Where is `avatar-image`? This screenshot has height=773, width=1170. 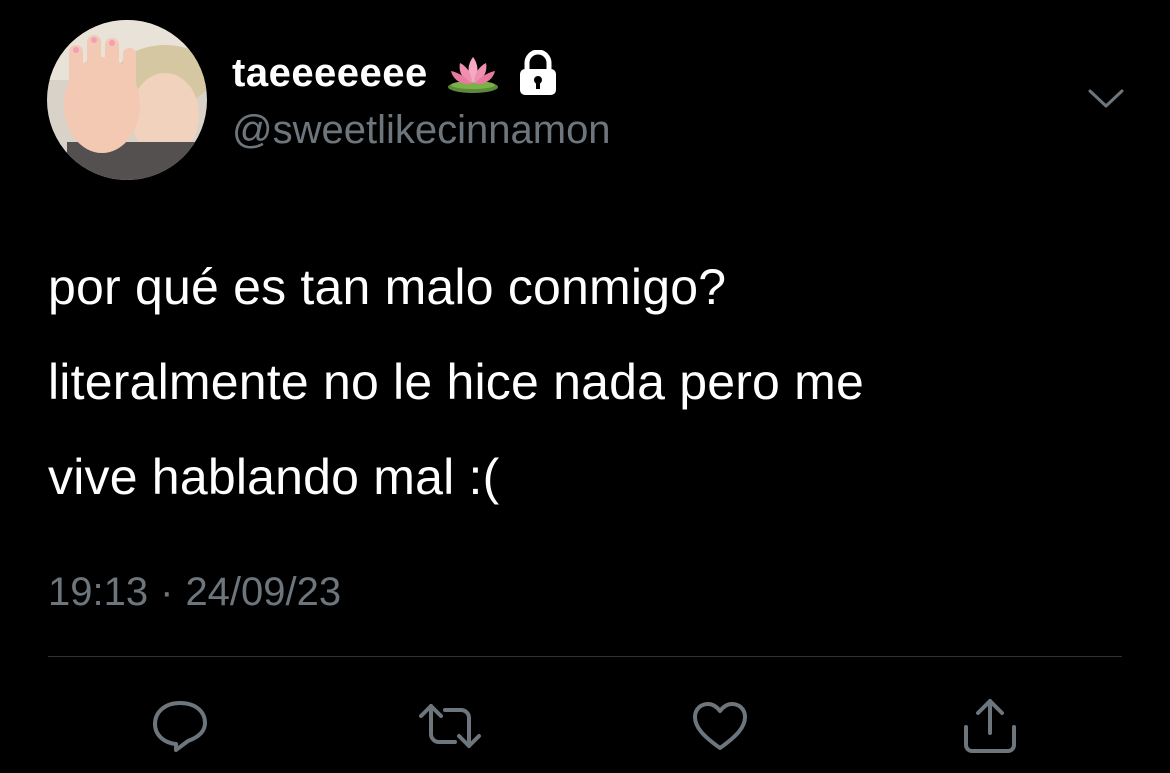
avatar-image is located at coordinates (127, 100).